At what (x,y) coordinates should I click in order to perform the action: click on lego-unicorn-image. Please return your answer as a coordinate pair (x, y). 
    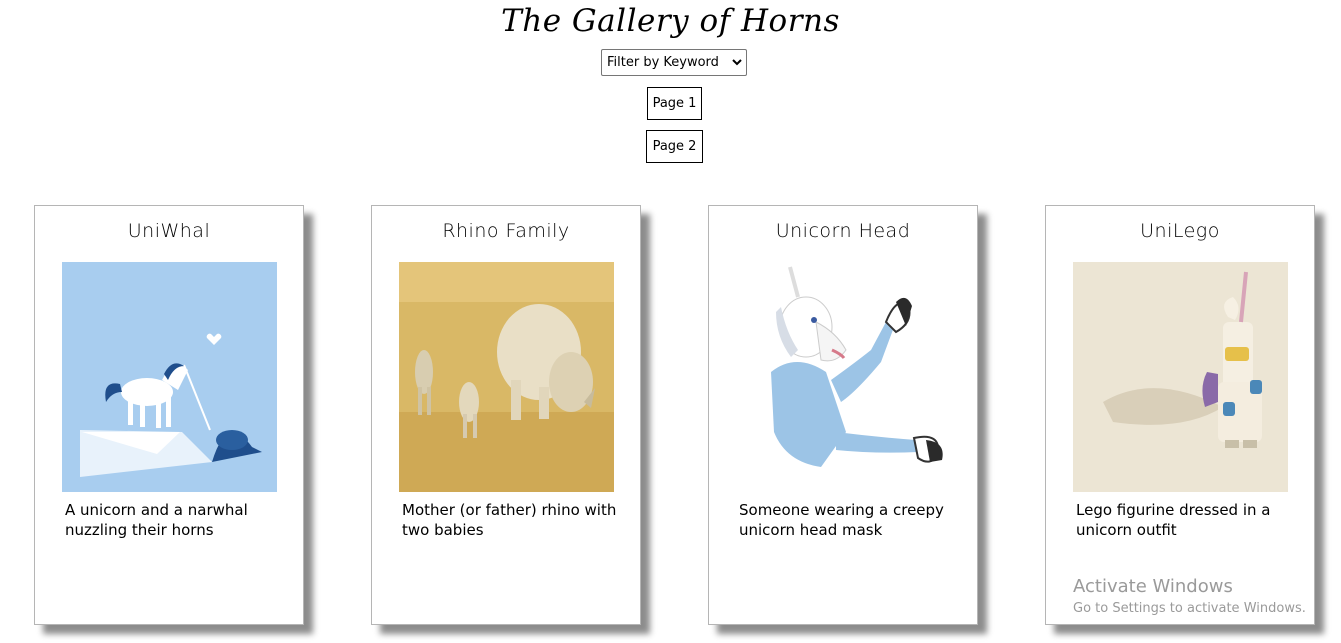
    Looking at the image, I should click on (1180, 377).